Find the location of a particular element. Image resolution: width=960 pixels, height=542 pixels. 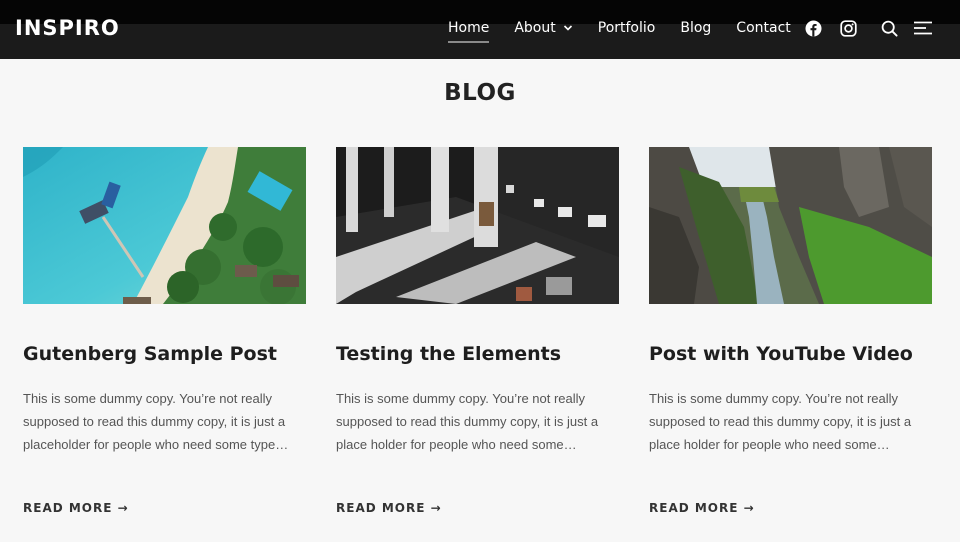

post-title: Gutenberg Sample Post is located at coordinates (164, 354).